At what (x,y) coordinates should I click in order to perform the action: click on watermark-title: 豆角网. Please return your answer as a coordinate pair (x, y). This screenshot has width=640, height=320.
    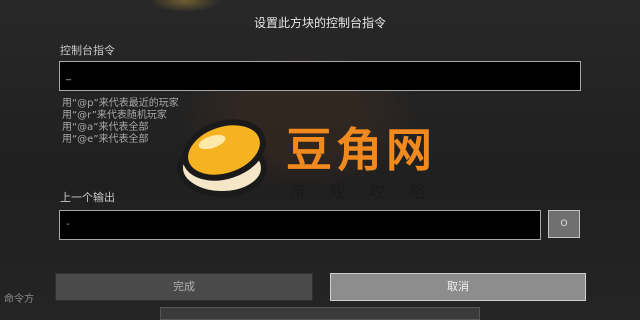
    Looking at the image, I should click on (361, 150).